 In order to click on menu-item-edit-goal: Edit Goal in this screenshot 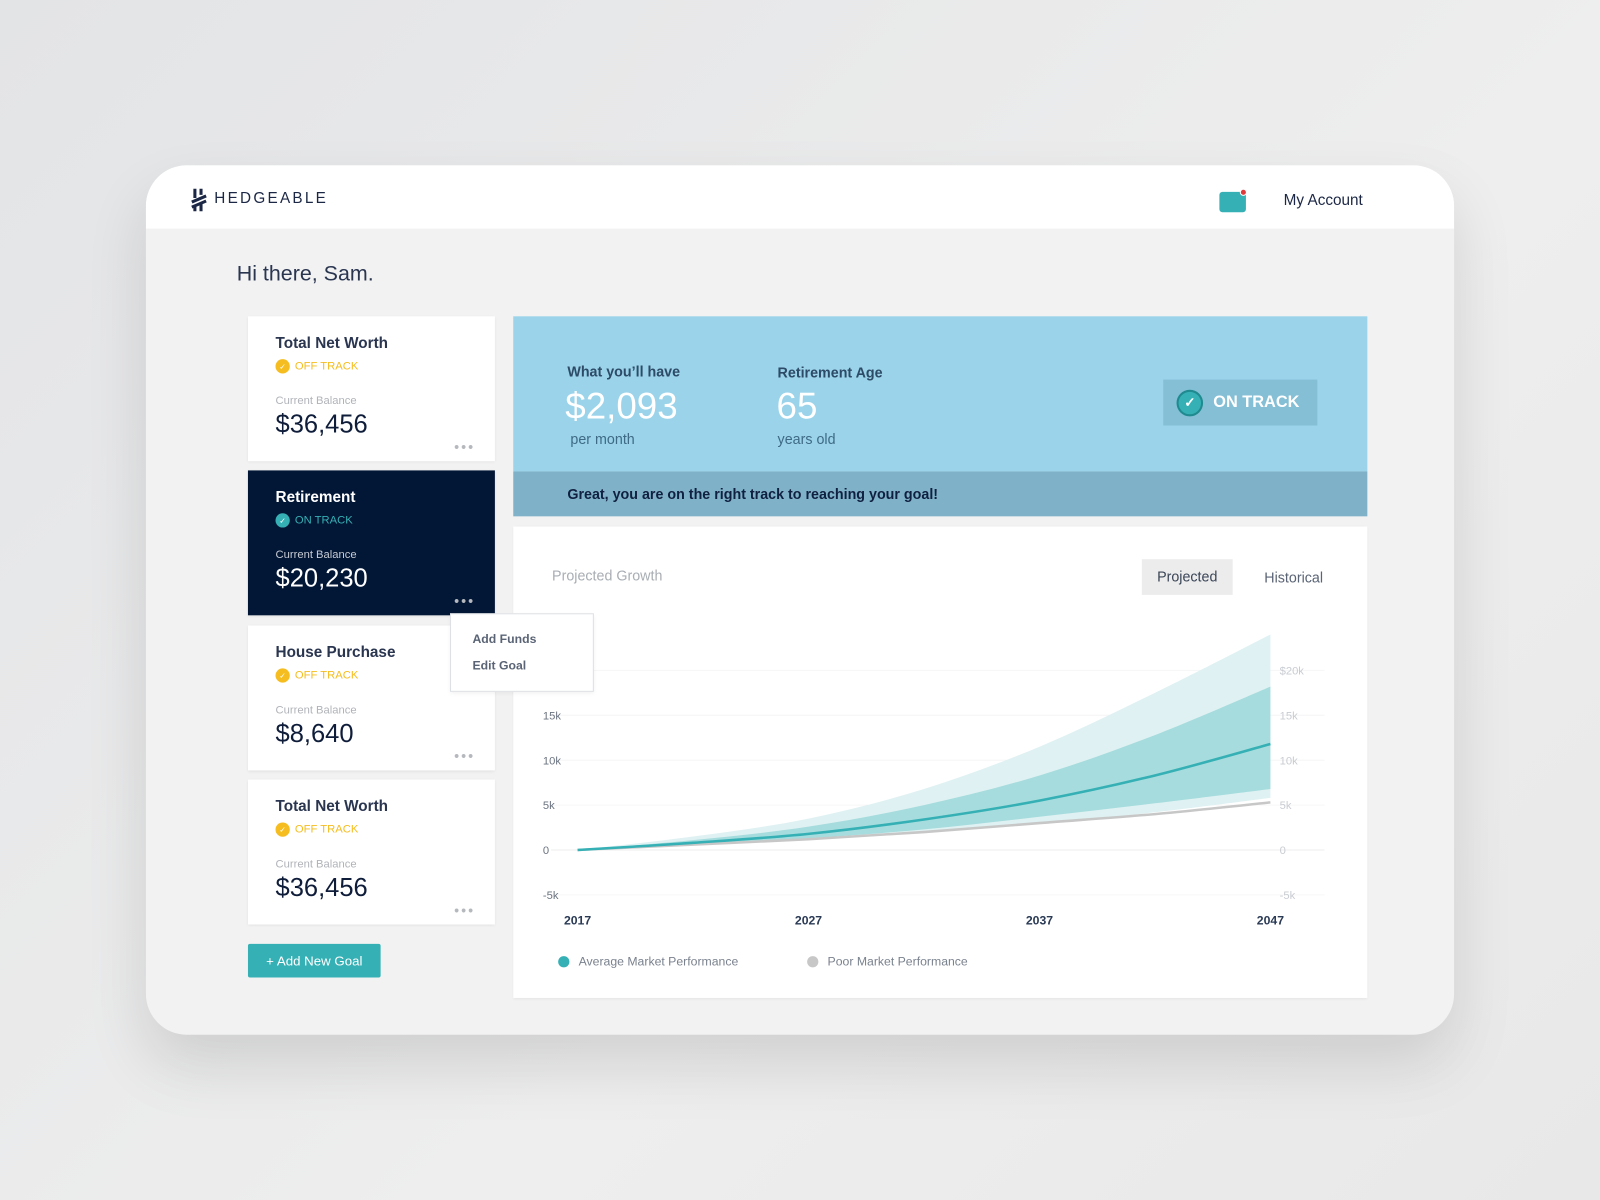, I will do `click(499, 665)`.